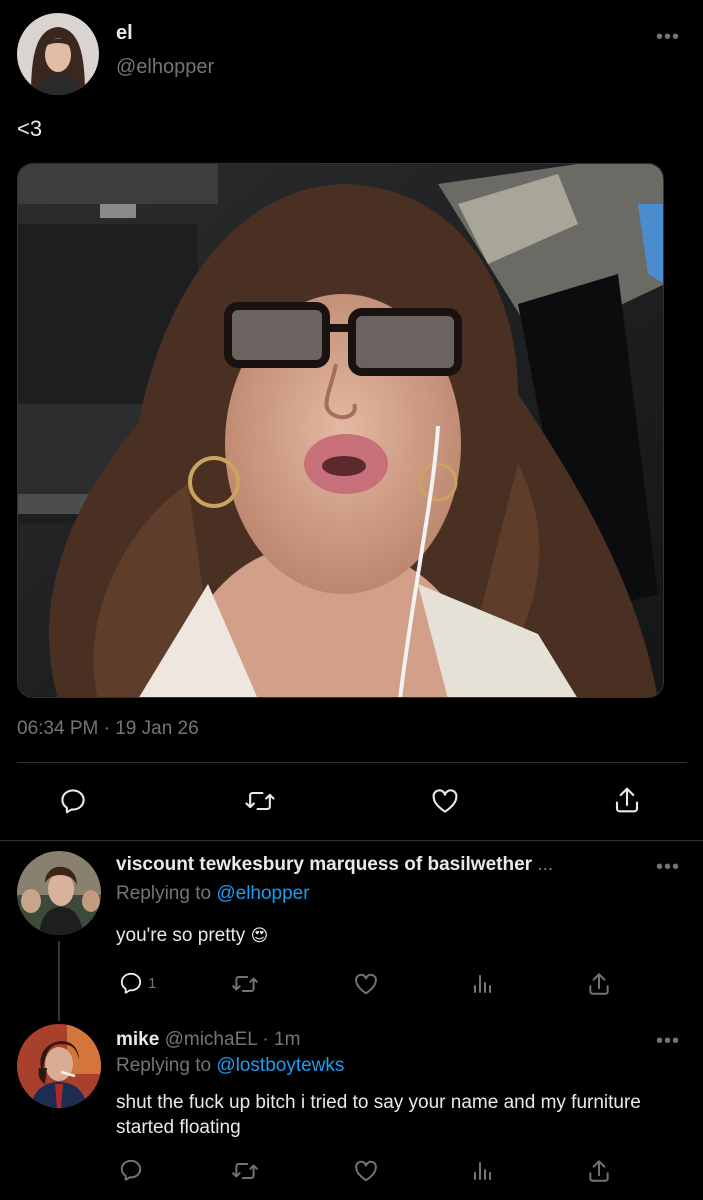  I want to click on main-author-avatar, so click(58, 54).